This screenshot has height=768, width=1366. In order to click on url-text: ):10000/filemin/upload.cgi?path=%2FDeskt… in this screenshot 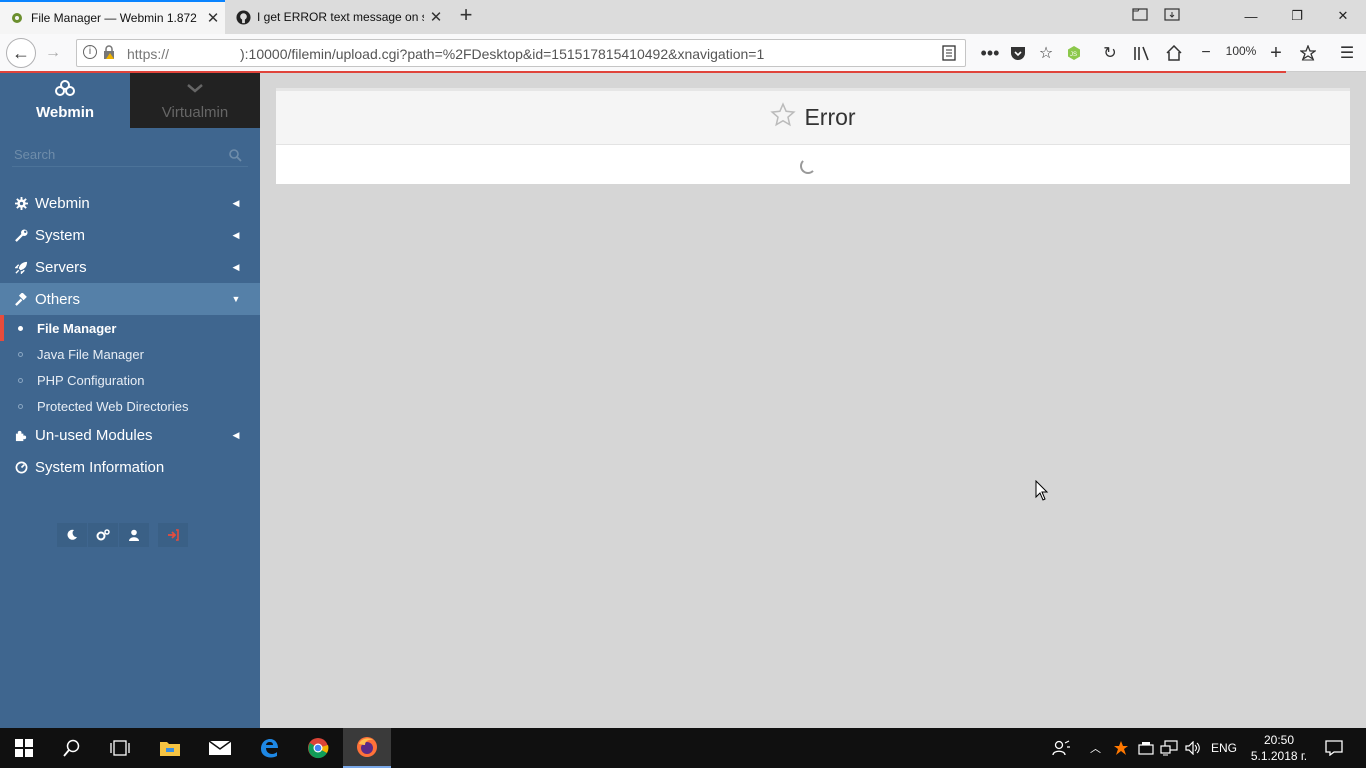, I will do `click(502, 54)`.